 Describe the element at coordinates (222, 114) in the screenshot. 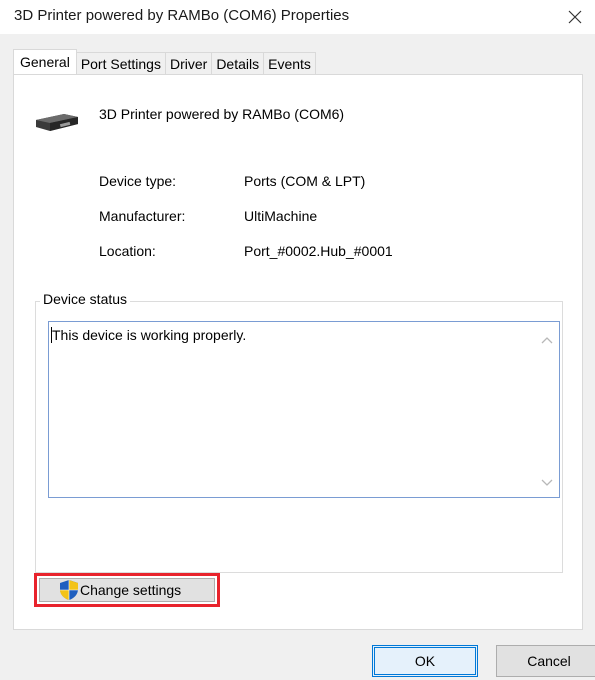

I see `device-name: 3D Printer powered by RAMBo (COM6)` at that location.